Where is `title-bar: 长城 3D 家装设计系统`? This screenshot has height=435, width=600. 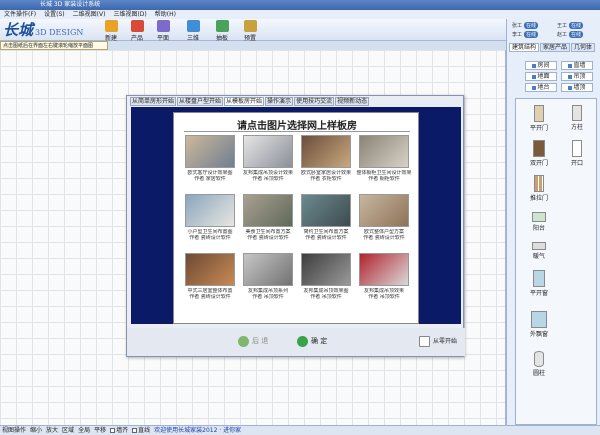
title-bar: 长城 3D 家装设计系统 is located at coordinates (300, 5).